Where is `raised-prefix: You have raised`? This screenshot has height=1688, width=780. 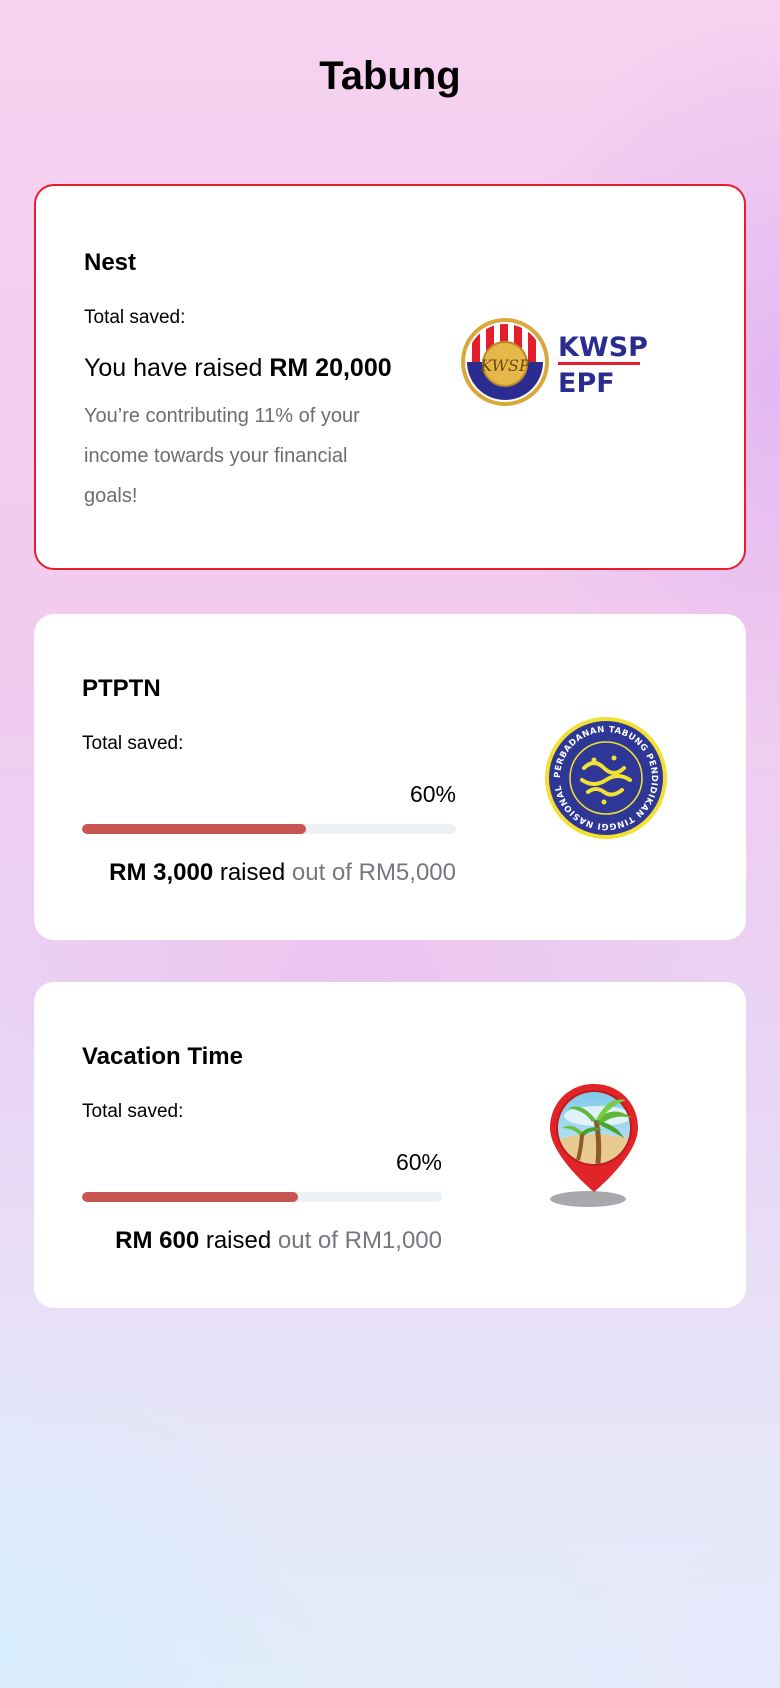 raised-prefix: You have raised is located at coordinates (173, 368).